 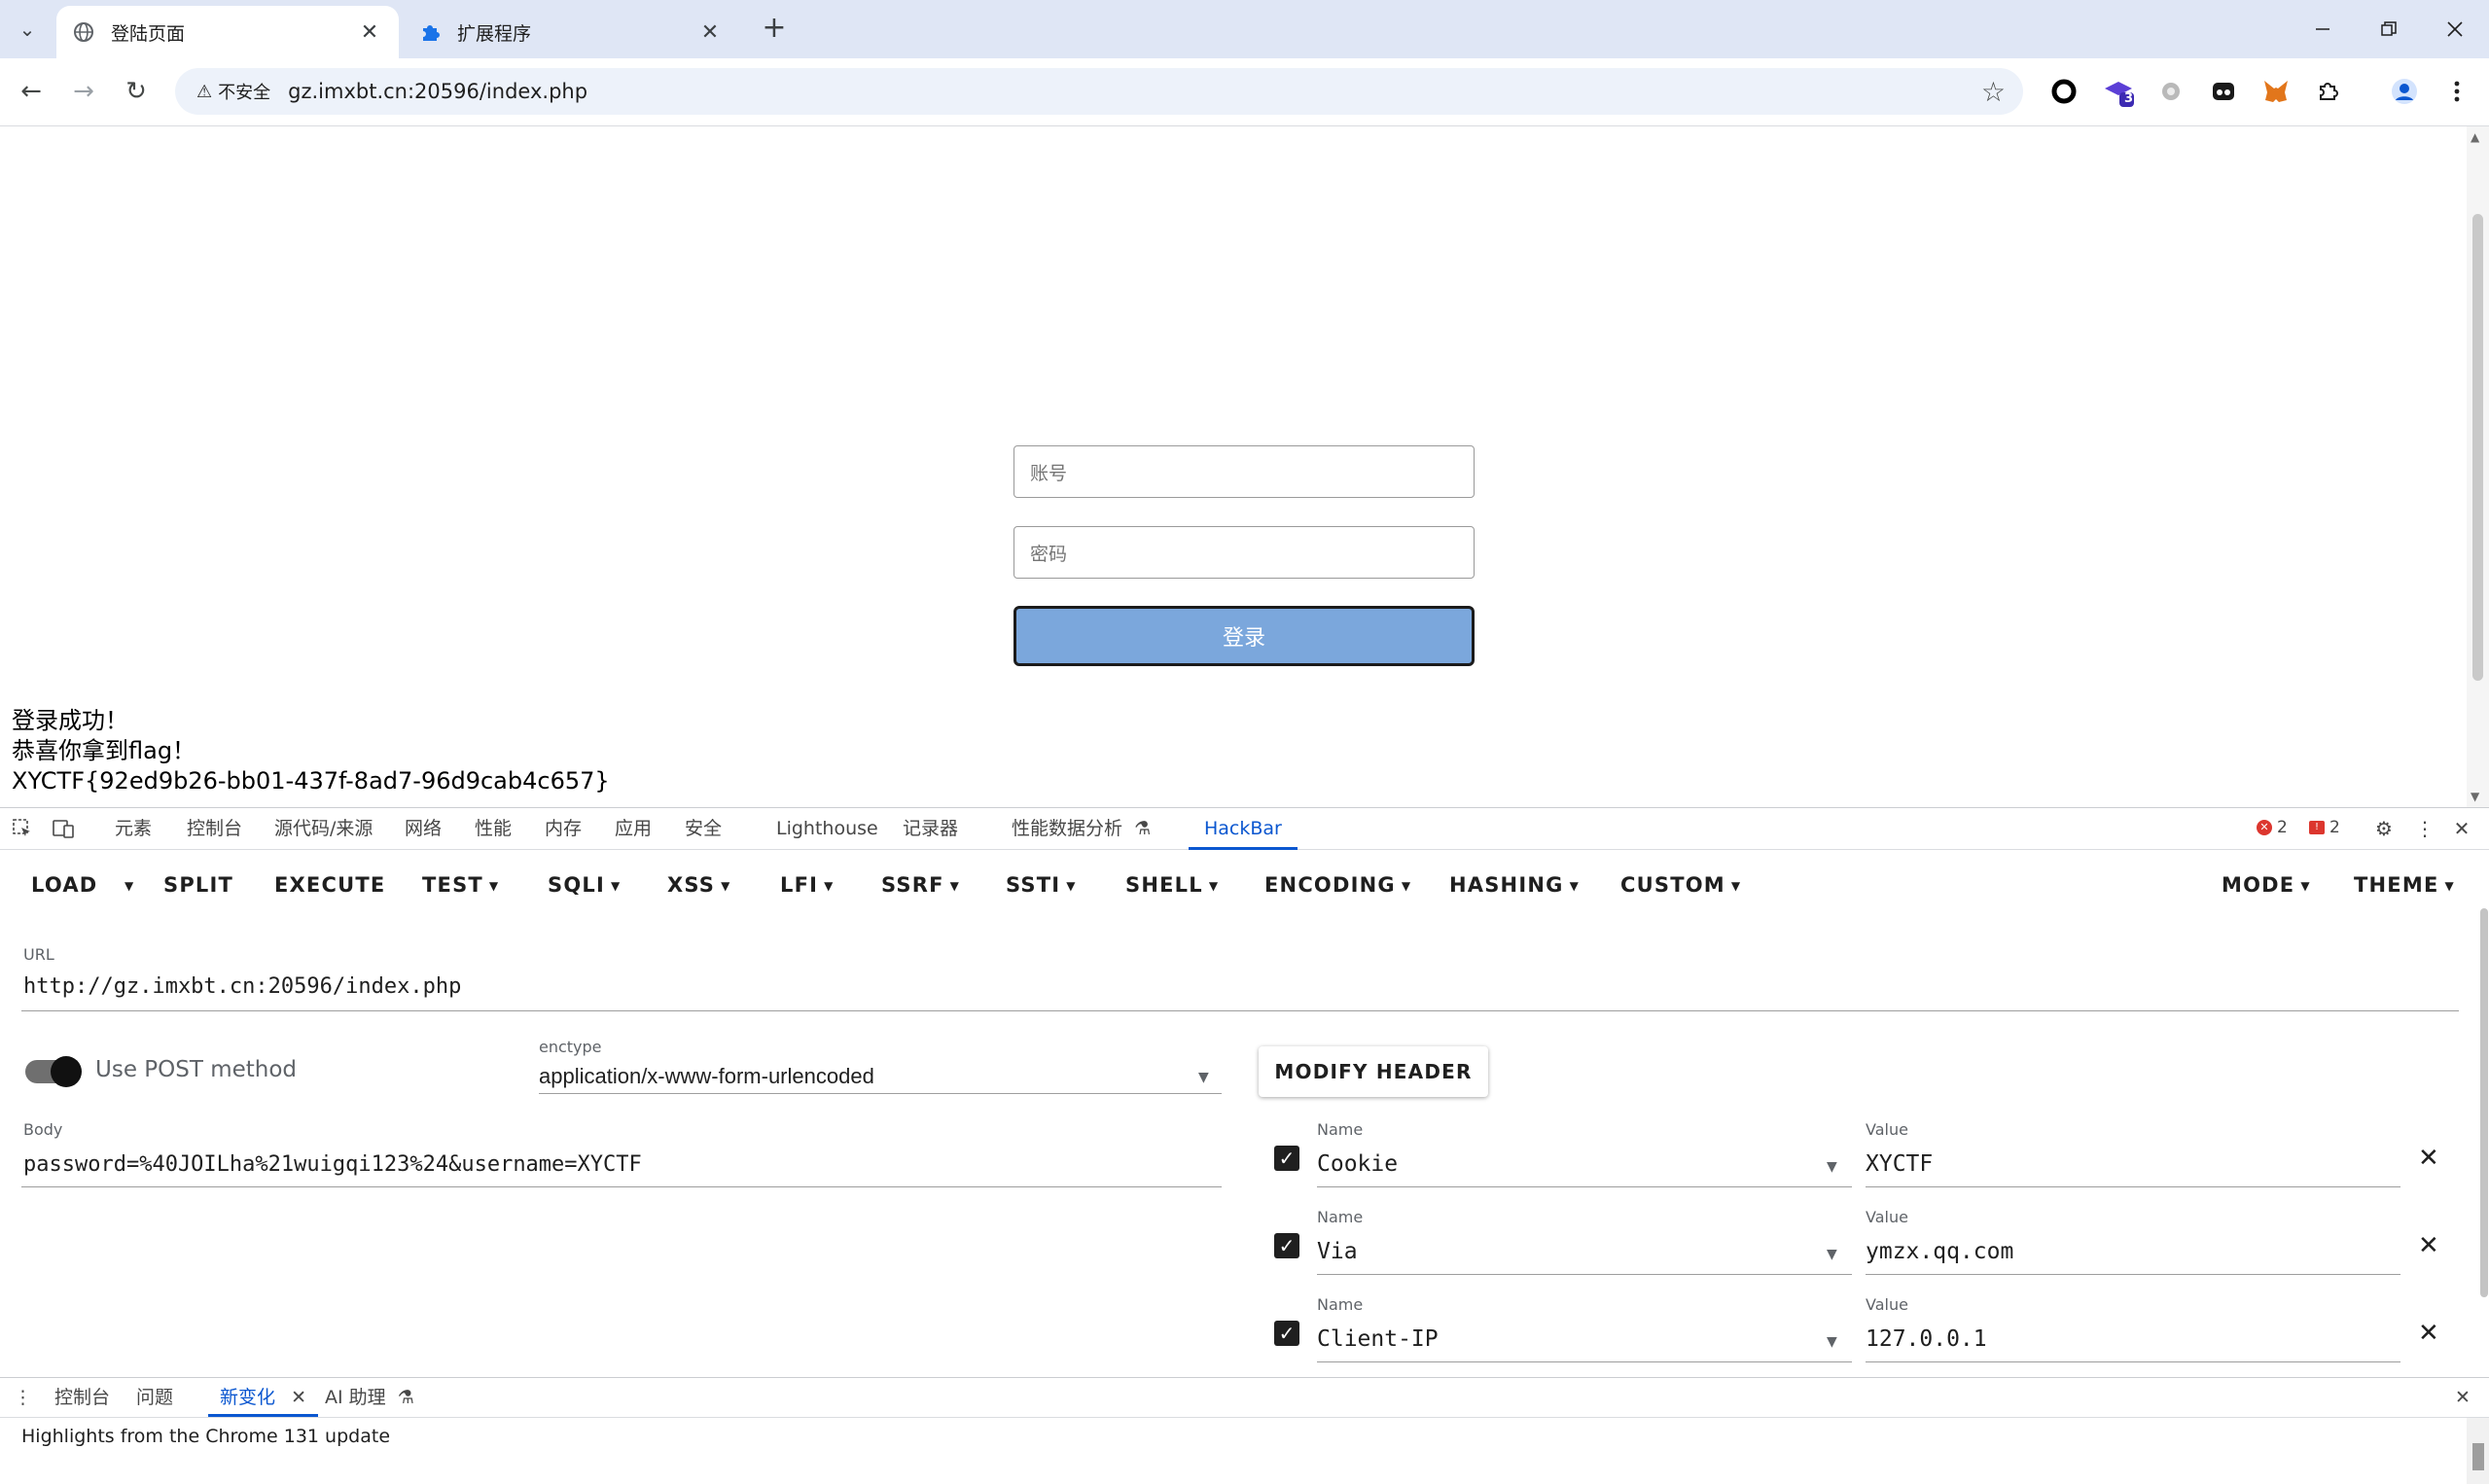 I want to click on page-scrollbar: ▲ ▼, so click(x=2478, y=467).